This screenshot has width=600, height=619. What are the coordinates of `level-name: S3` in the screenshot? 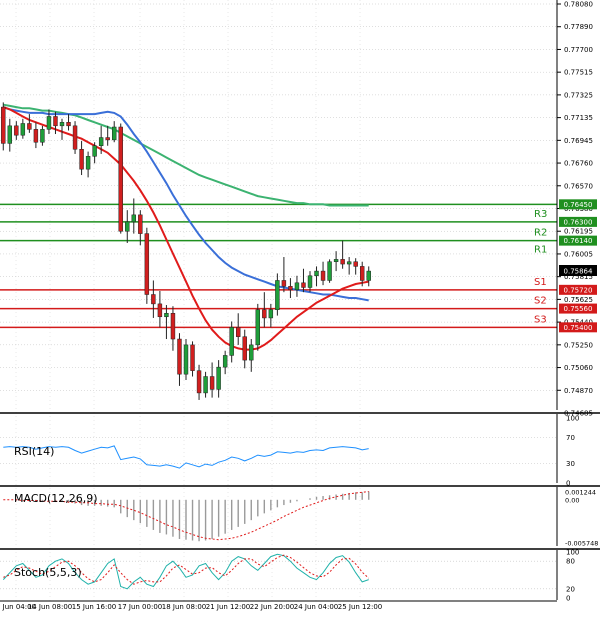 It's located at (540, 319).